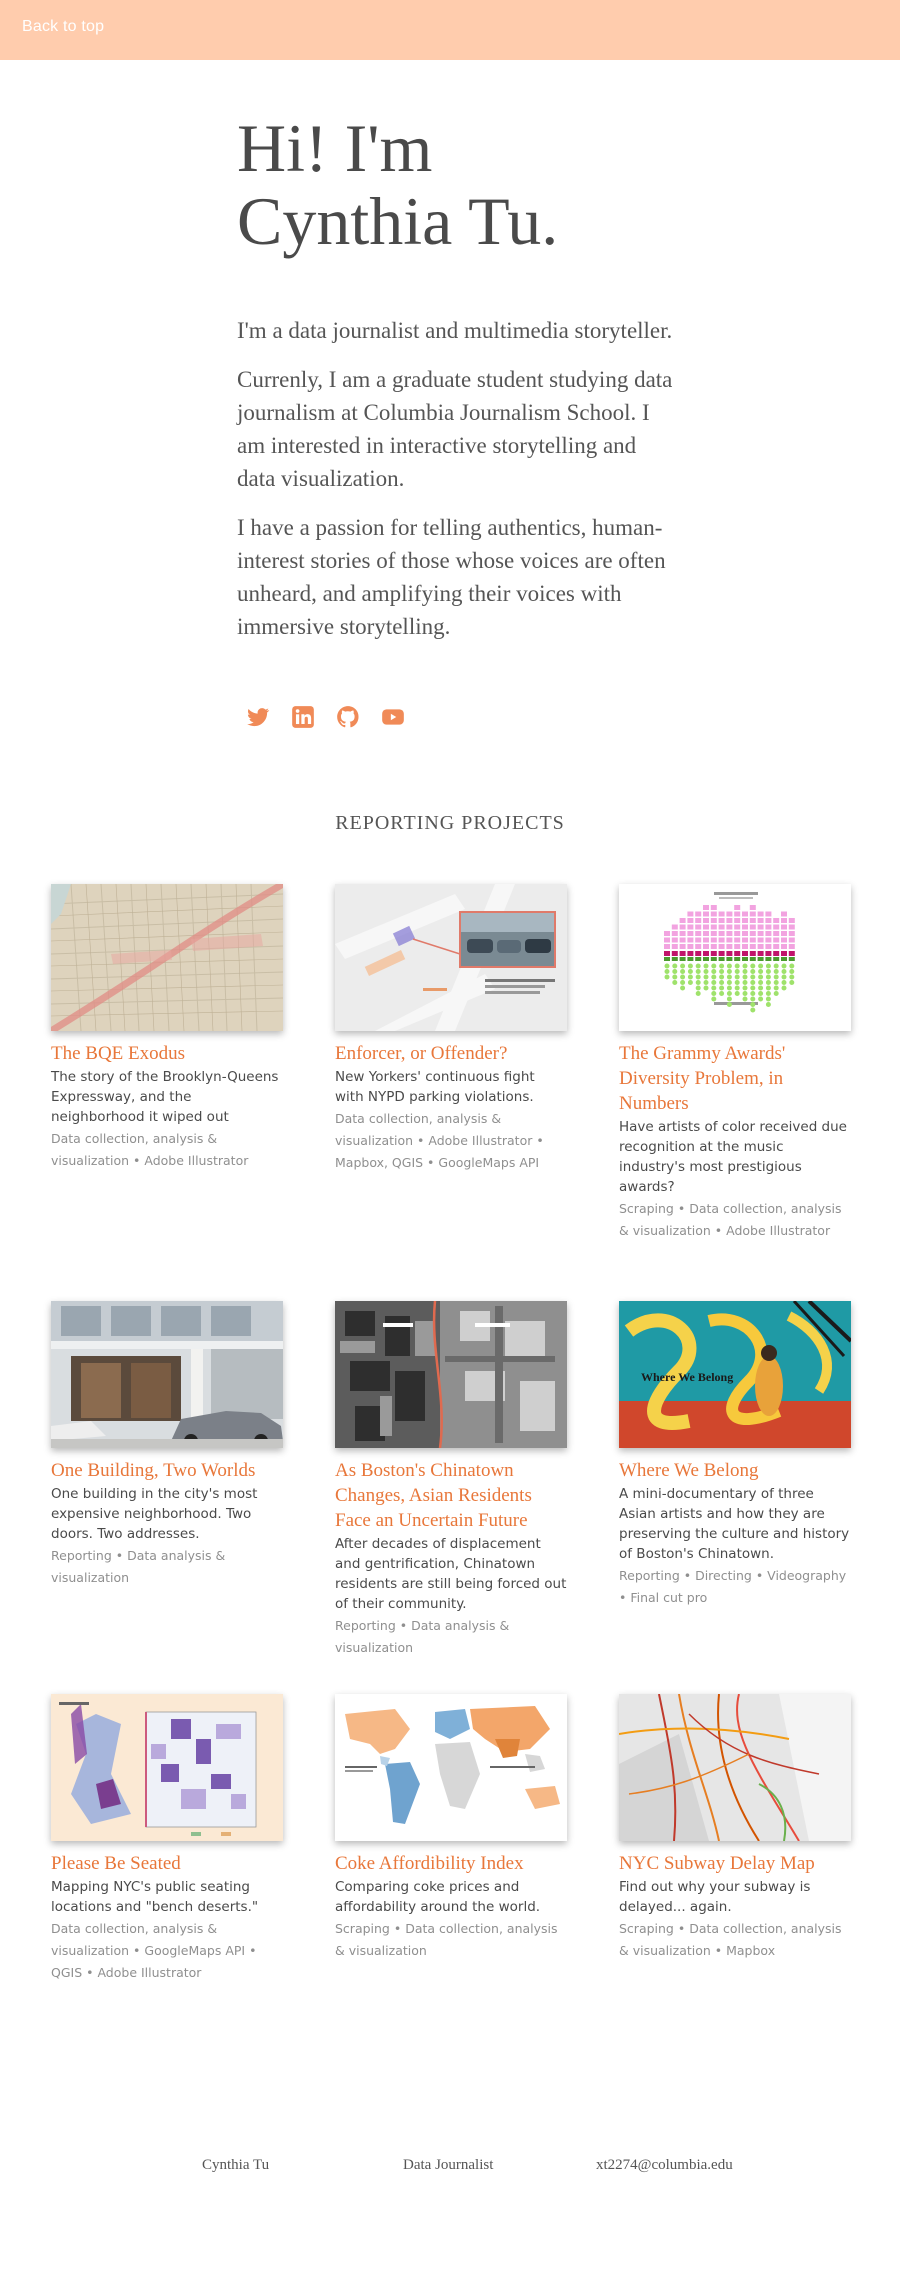  I want to click on project-title: NYC Subway Delay Map, so click(735, 1863).